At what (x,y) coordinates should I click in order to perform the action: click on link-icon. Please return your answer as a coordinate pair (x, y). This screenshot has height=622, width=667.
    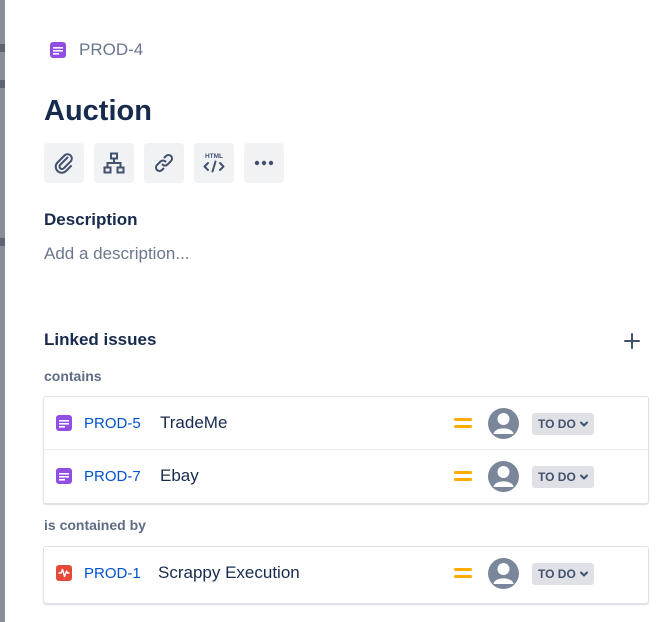
    Looking at the image, I should click on (164, 163).